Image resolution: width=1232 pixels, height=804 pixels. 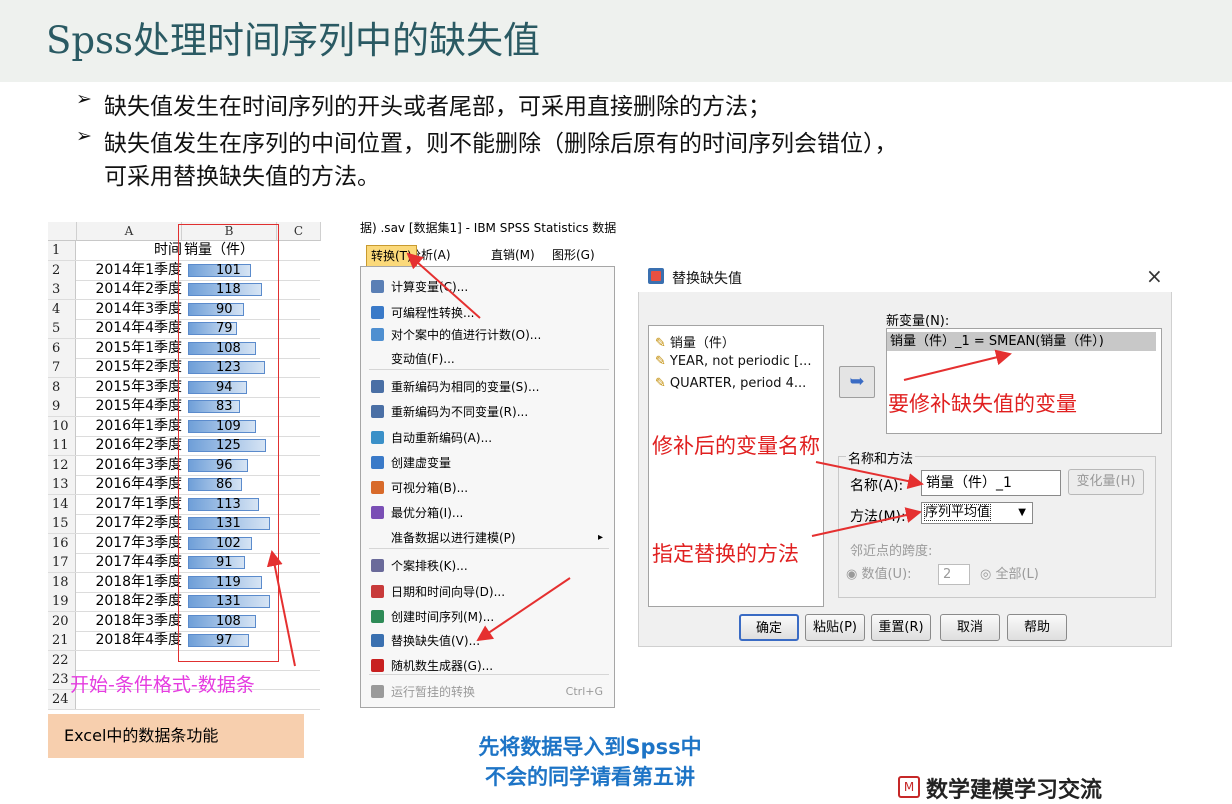 I want to click on watermark-text: 数学建模学习交流, so click(x=1014, y=790).